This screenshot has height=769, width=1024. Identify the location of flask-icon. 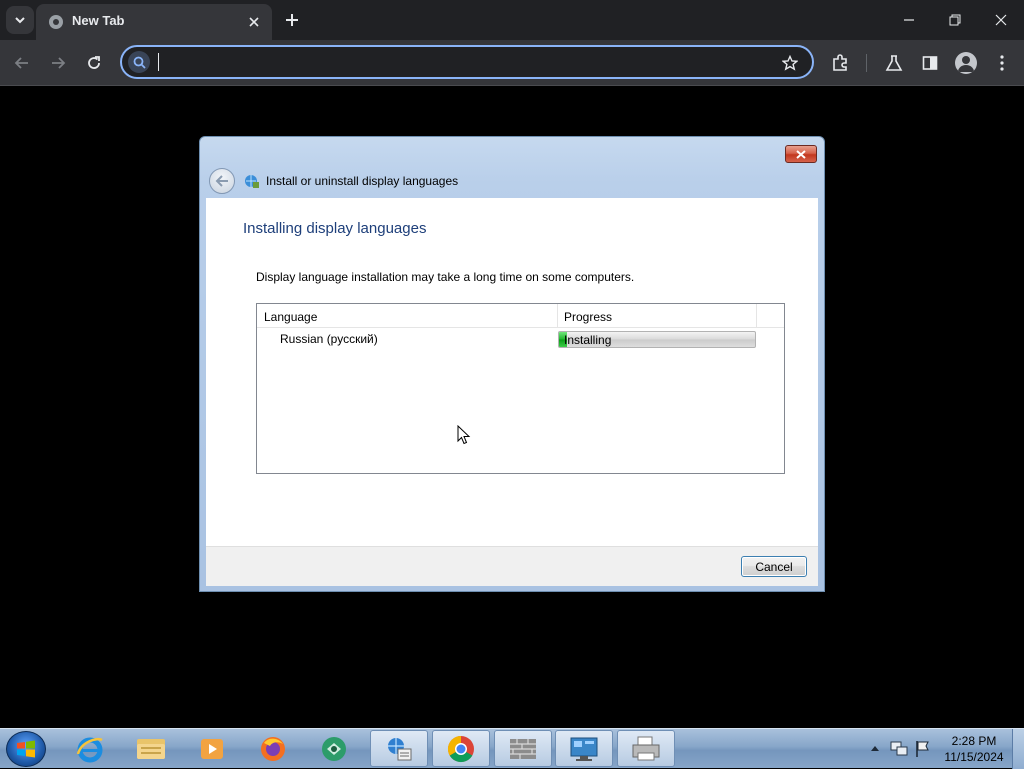
(894, 63).